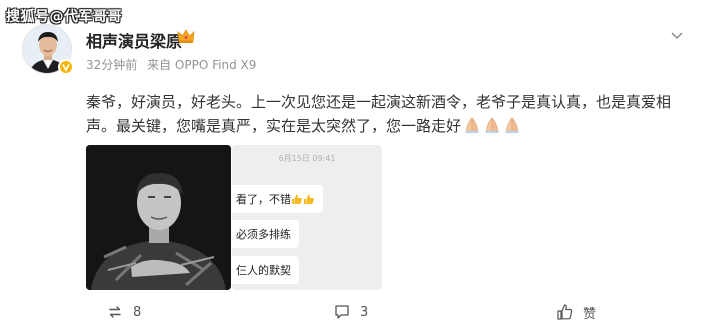 The image size is (701, 331). I want to click on repost-icon, so click(115, 312).